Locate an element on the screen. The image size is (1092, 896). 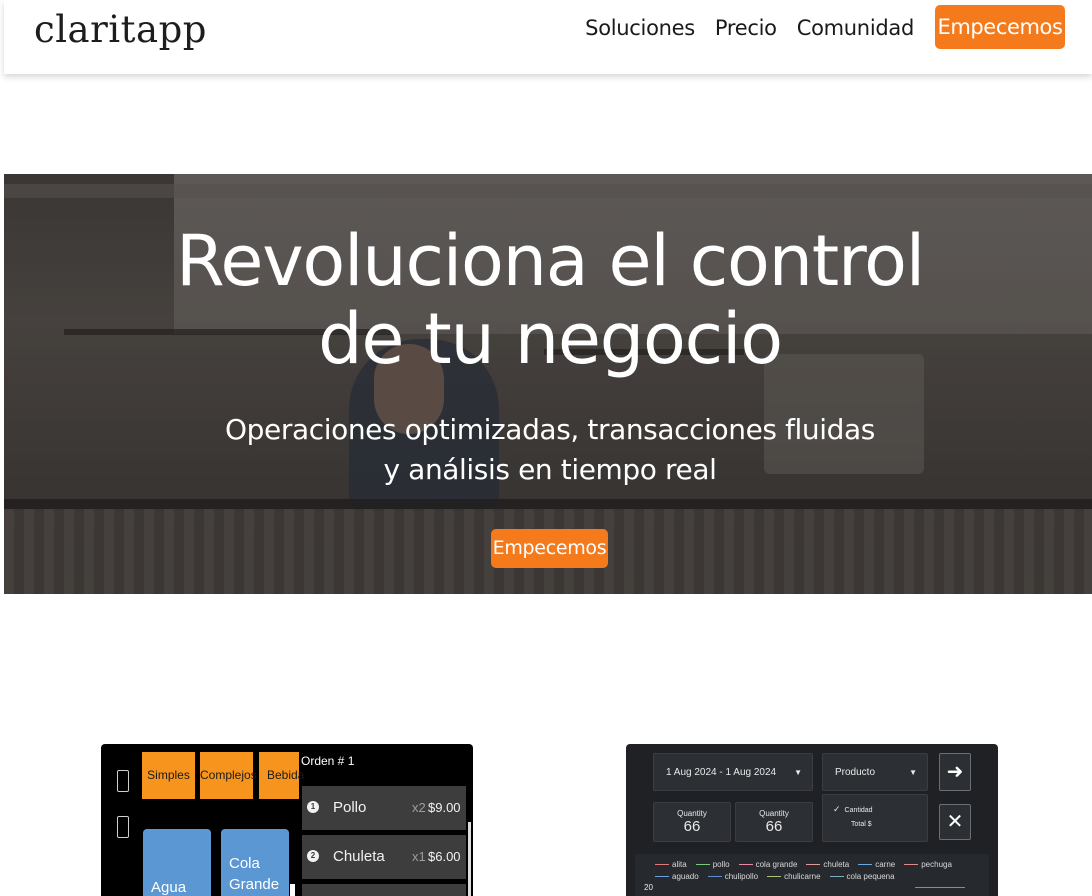
nav-link-precio: Precio is located at coordinates (746, 28).